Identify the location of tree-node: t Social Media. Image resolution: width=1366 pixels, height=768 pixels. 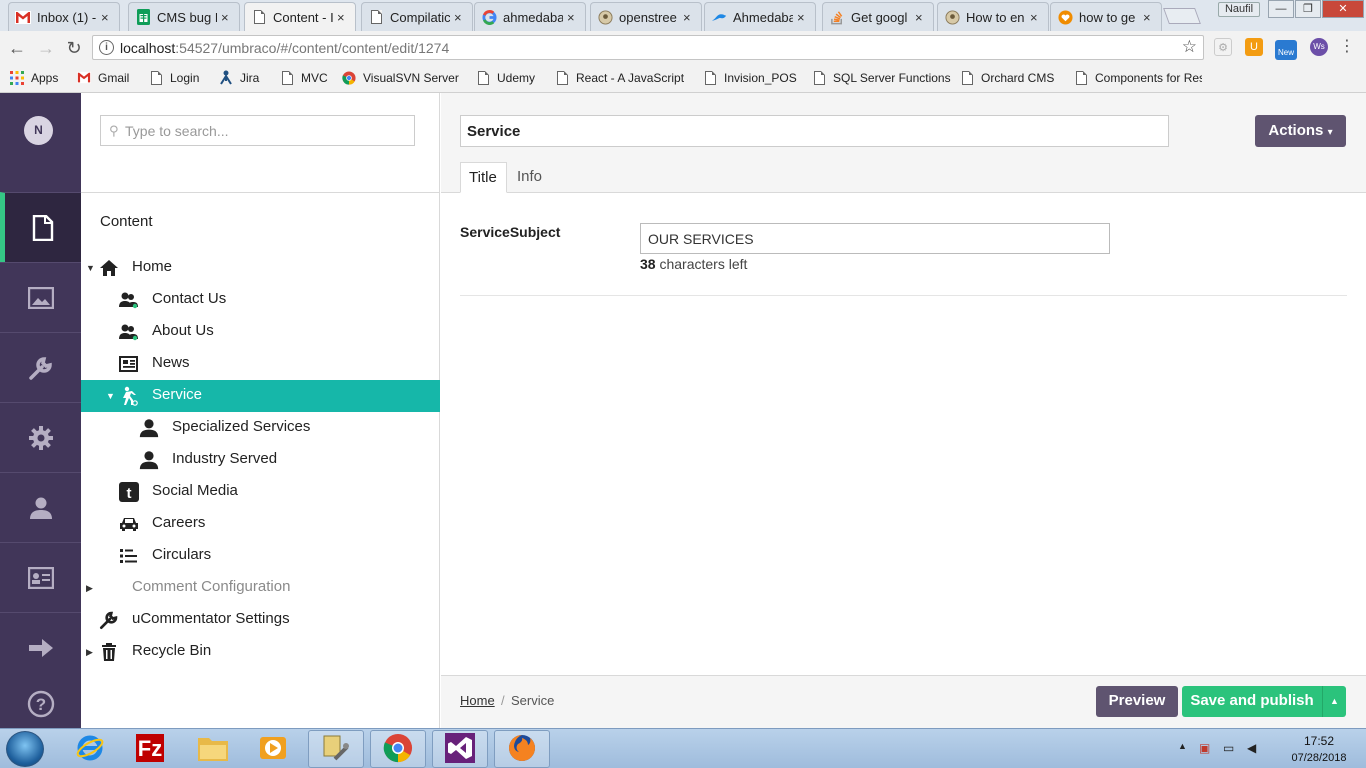
(260, 492).